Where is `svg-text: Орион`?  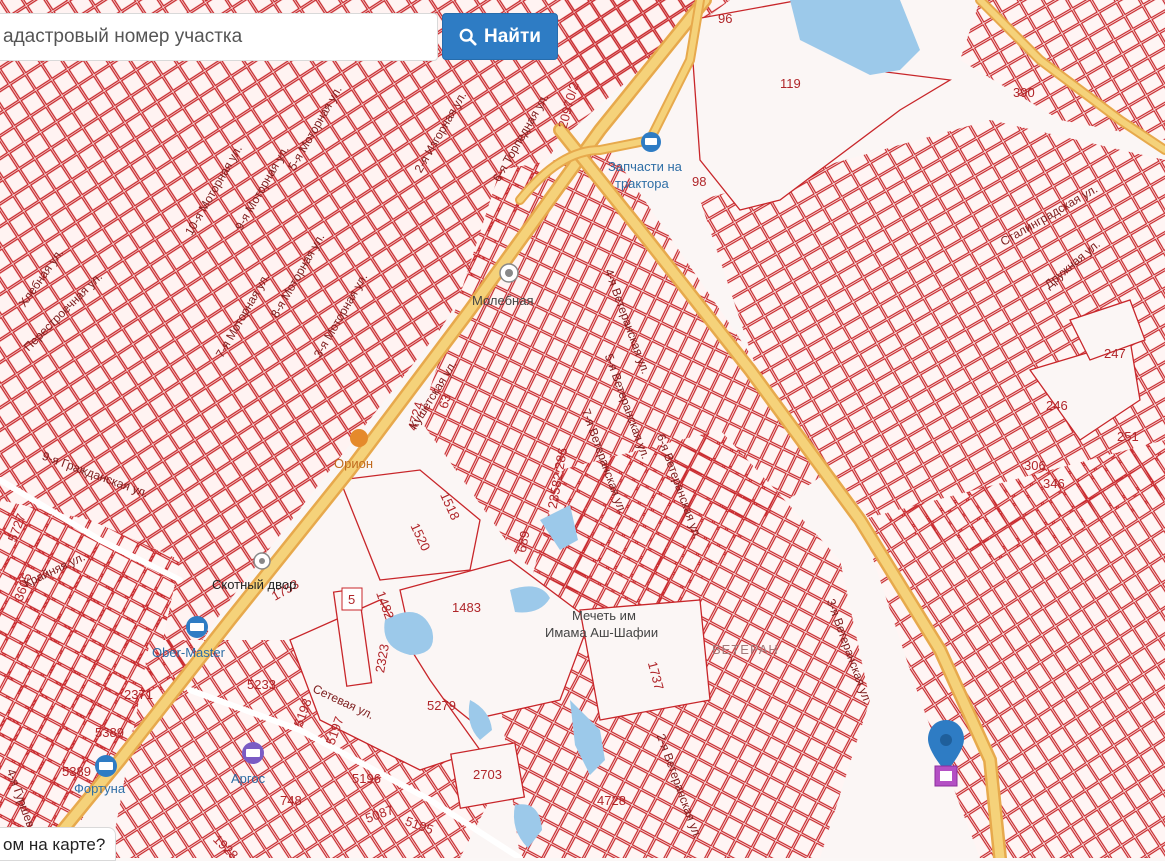 svg-text: Орион is located at coordinates (353, 463).